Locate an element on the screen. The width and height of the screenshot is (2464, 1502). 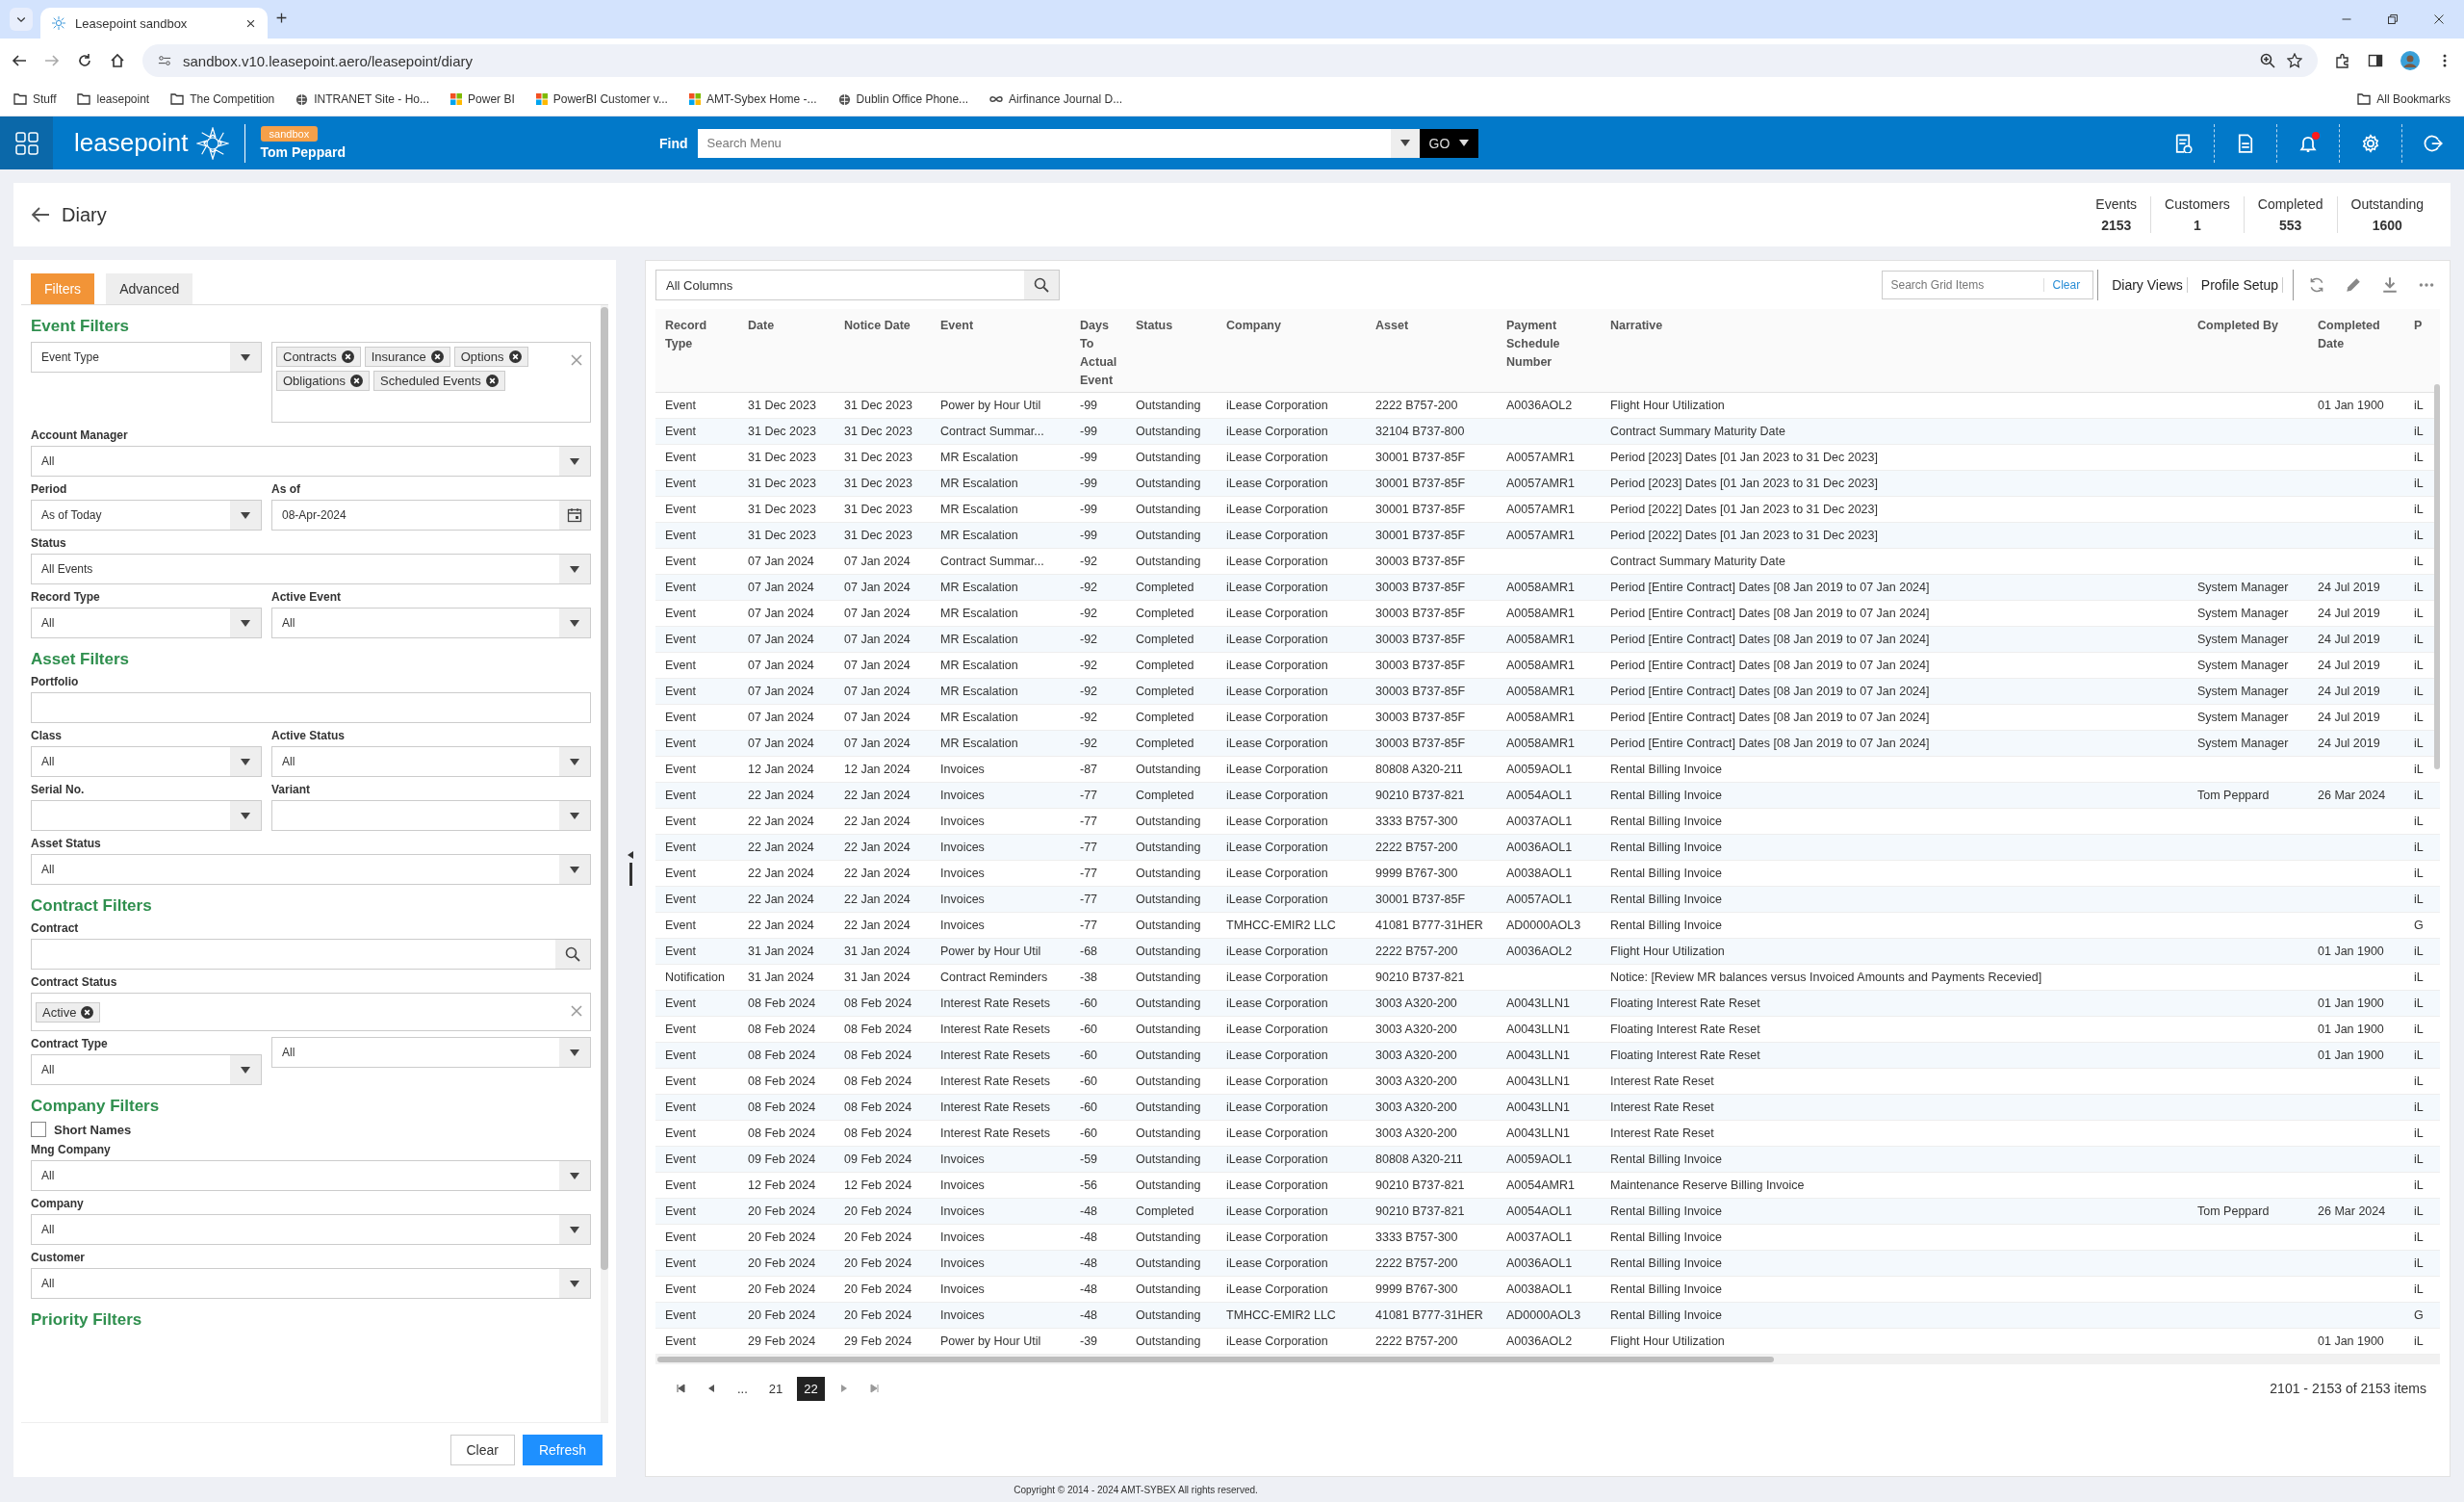
app-logo: leasepoint is located at coordinates (131, 143).